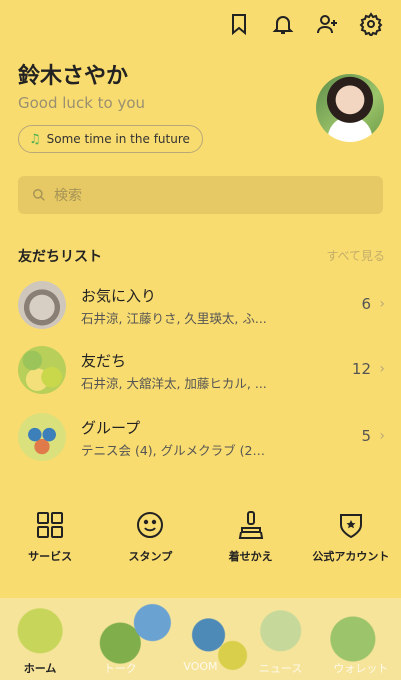  Describe the element at coordinates (119, 296) in the screenshot. I see `list-item-title: お気に入り` at that location.